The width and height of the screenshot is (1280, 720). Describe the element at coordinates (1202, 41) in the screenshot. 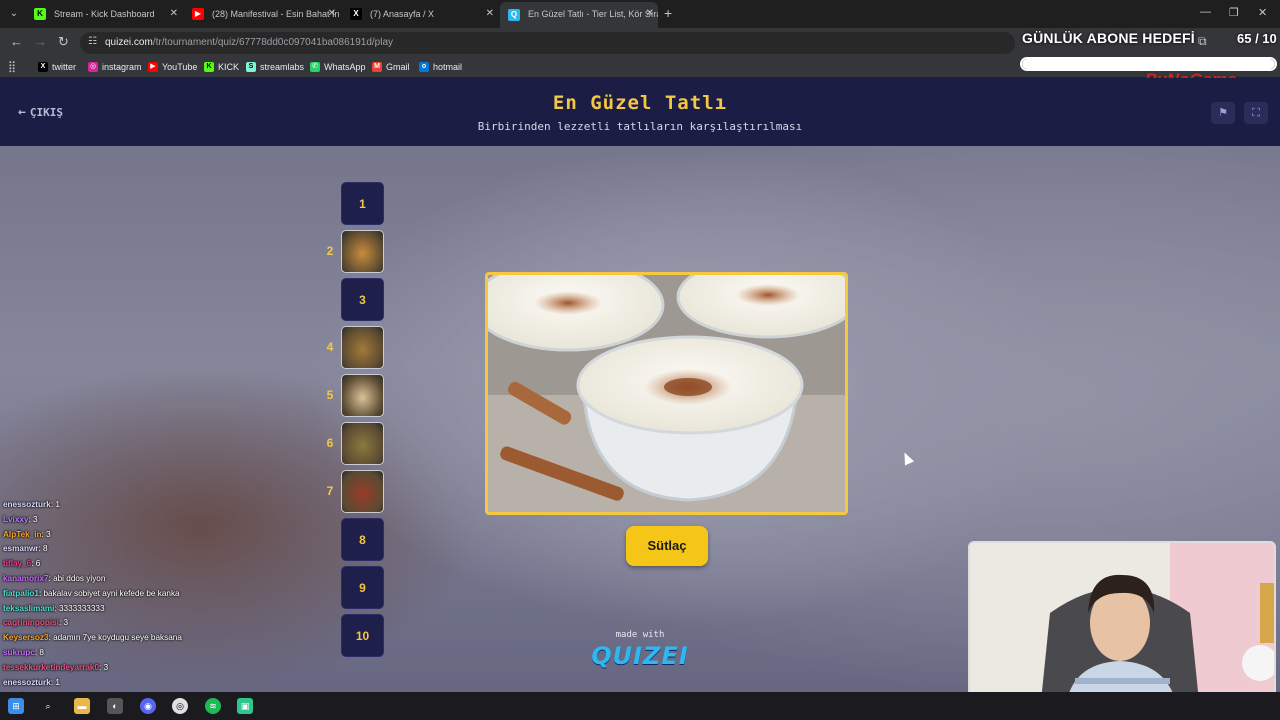

I see `extensions-icon: ⧉` at that location.